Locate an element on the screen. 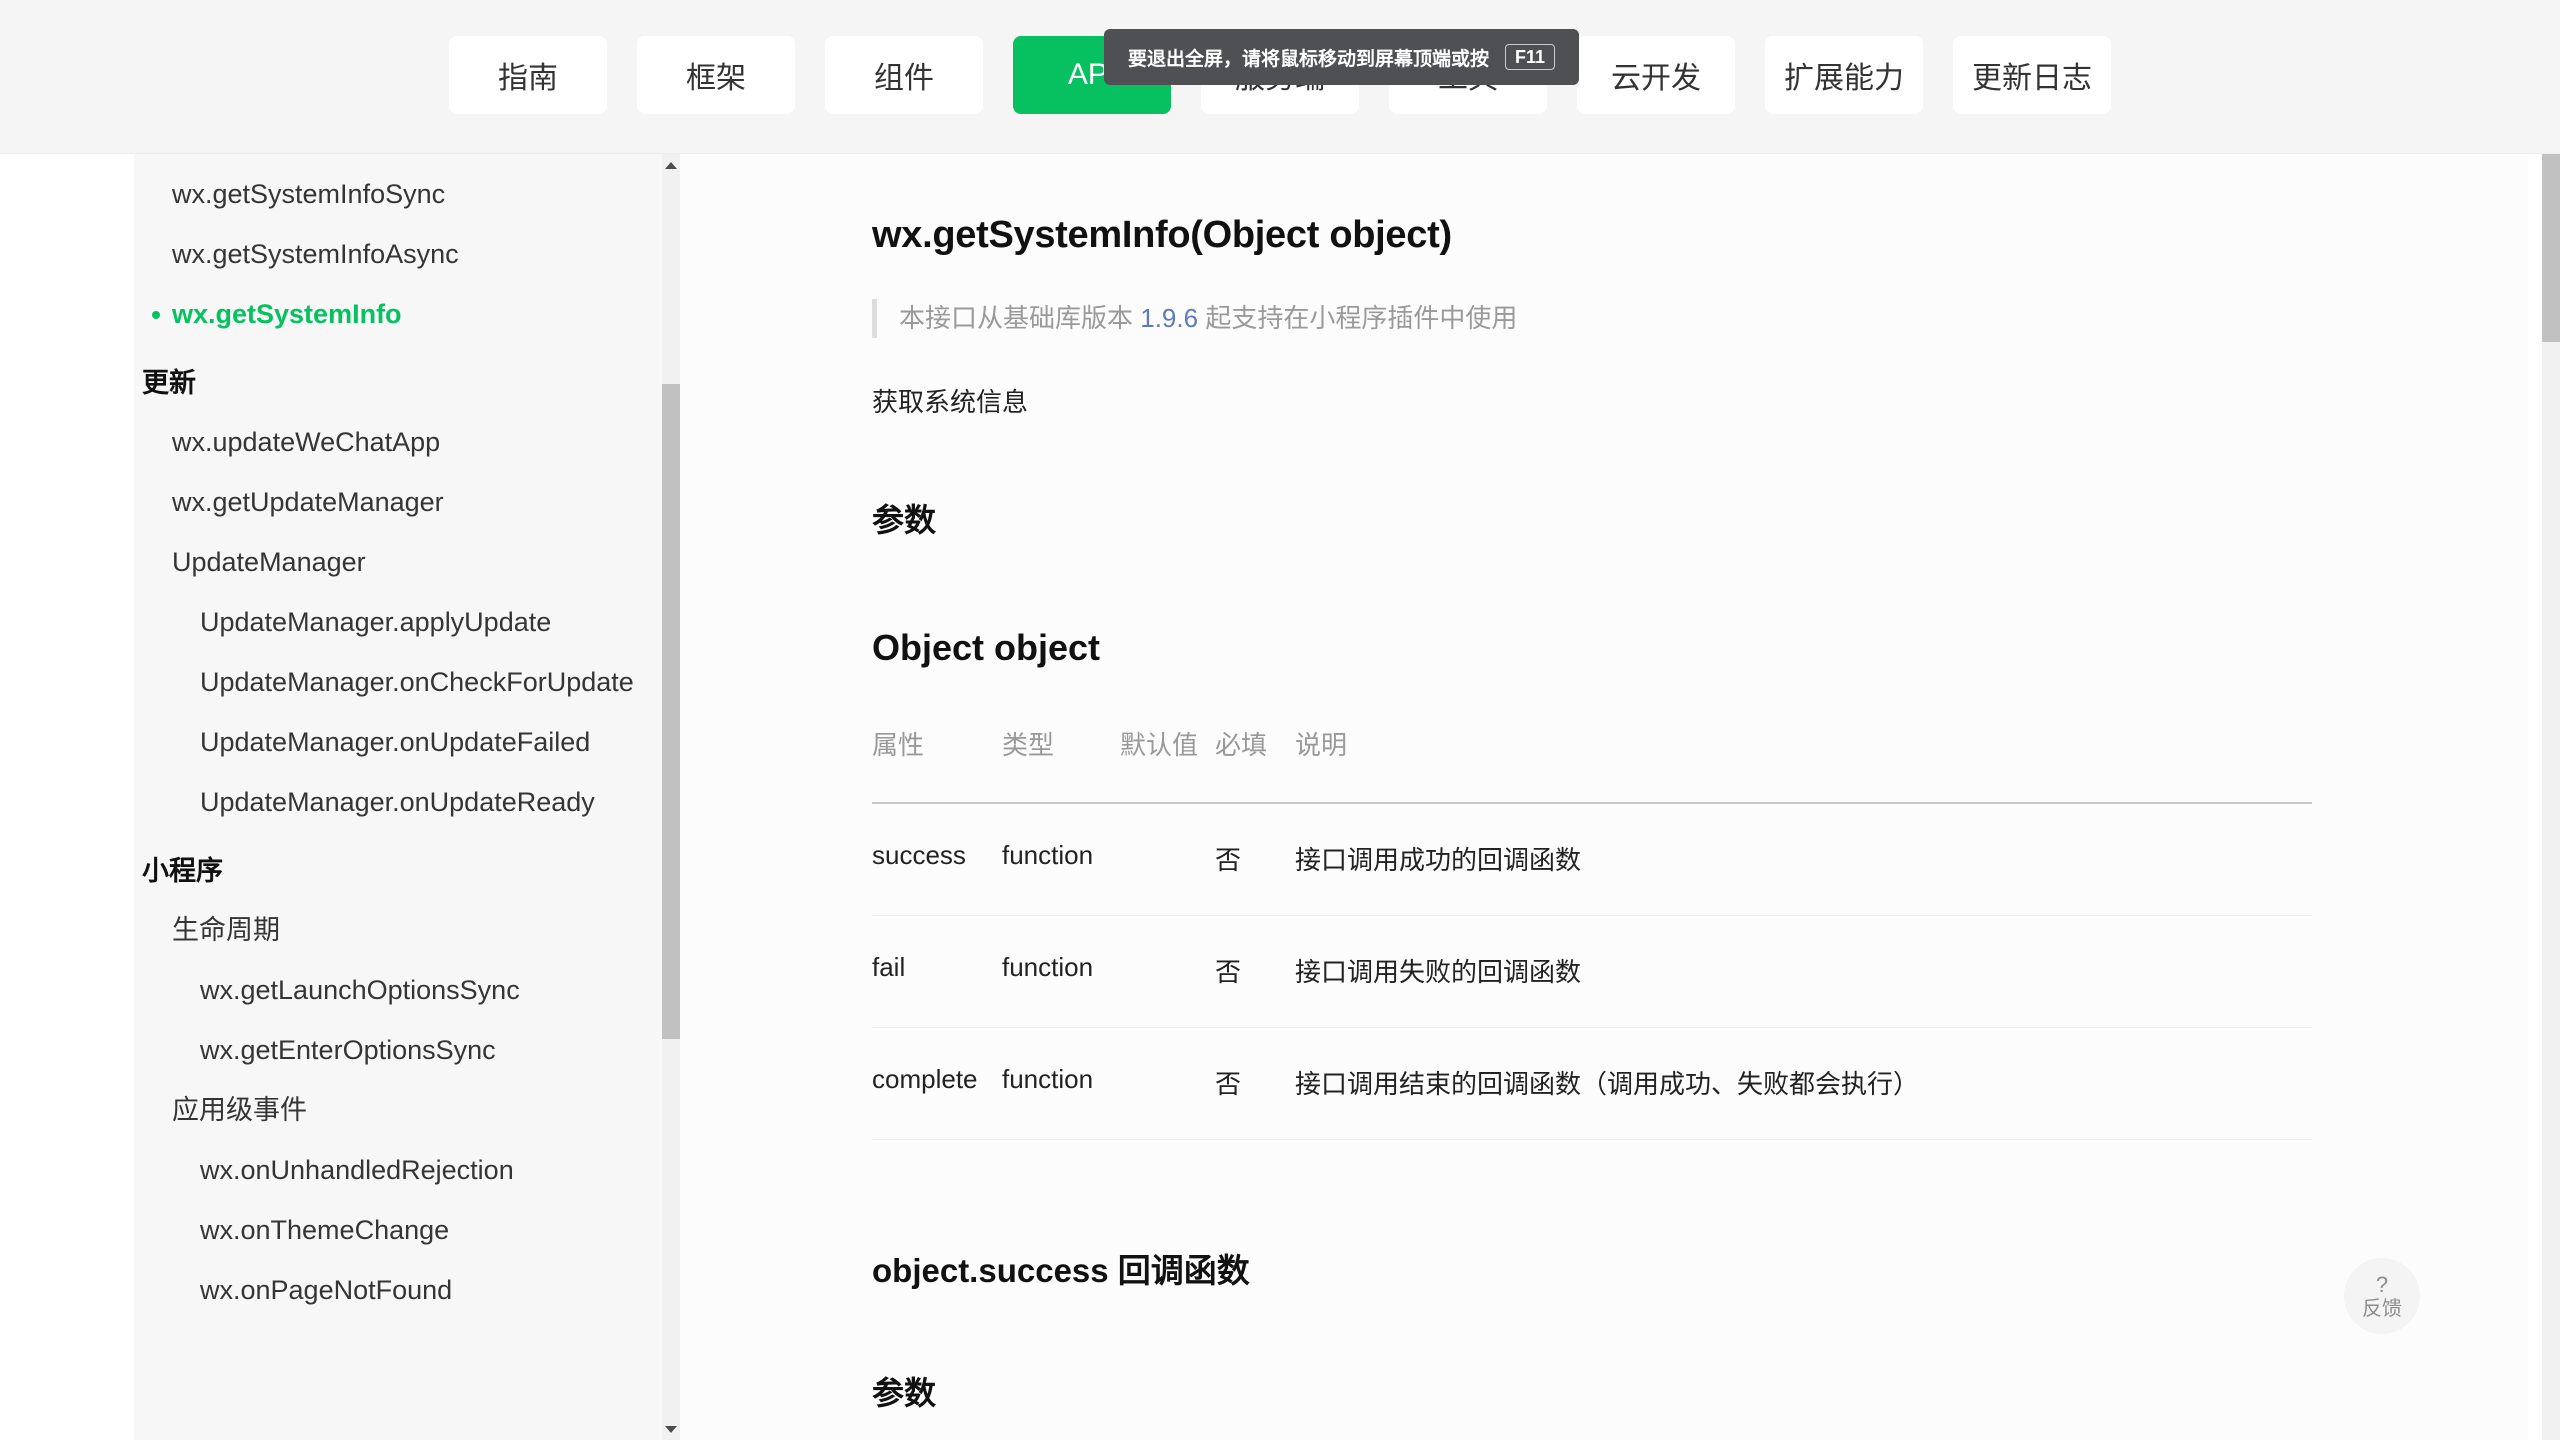  sidebar-item: UpdateManager.onUpdateFailed is located at coordinates (398, 742).